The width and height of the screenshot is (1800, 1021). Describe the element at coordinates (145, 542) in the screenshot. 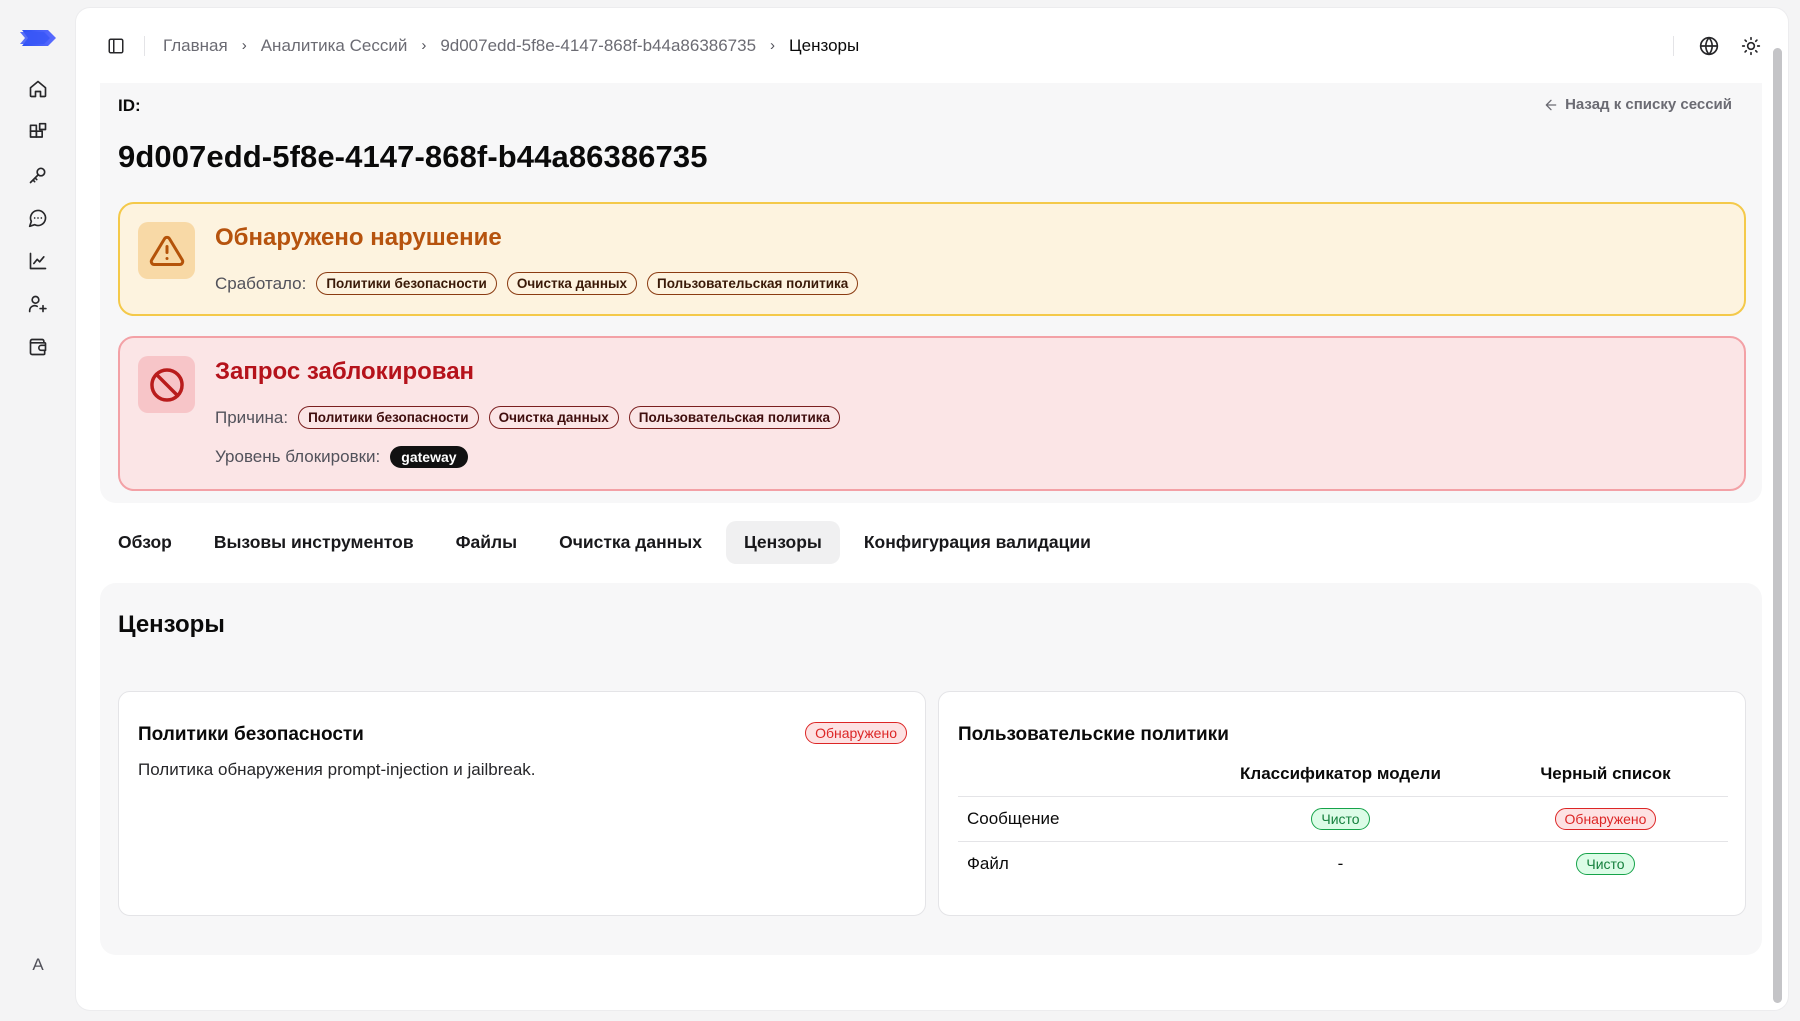

I see `tab-overview: Обзор` at that location.